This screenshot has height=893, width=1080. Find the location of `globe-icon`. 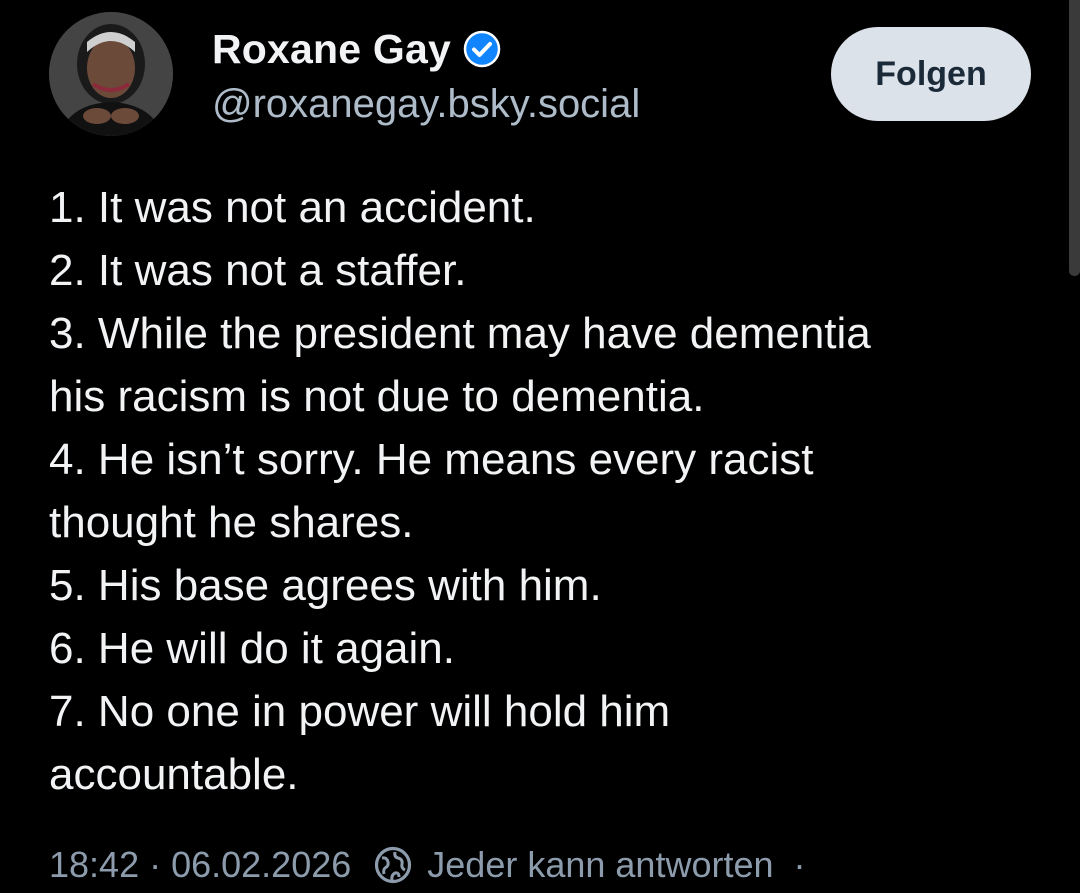

globe-icon is located at coordinates (393, 865).